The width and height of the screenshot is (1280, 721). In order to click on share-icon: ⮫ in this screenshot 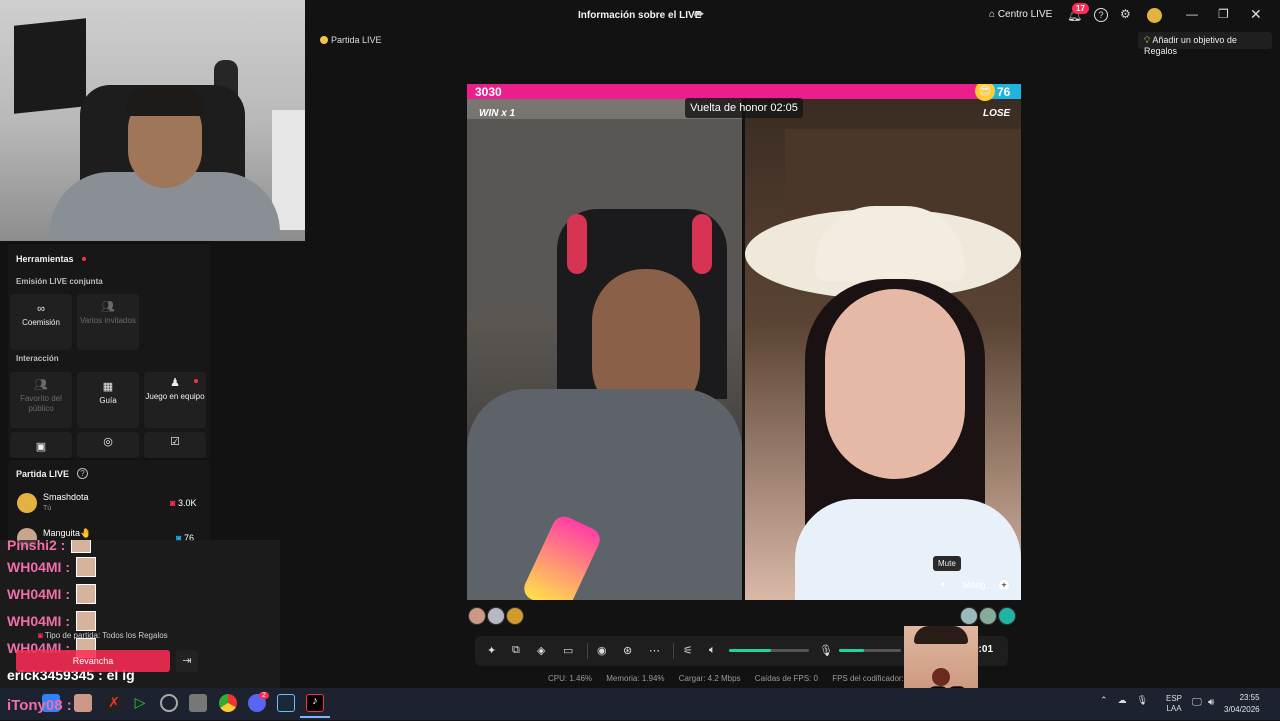, I will do `click(699, 15)`.